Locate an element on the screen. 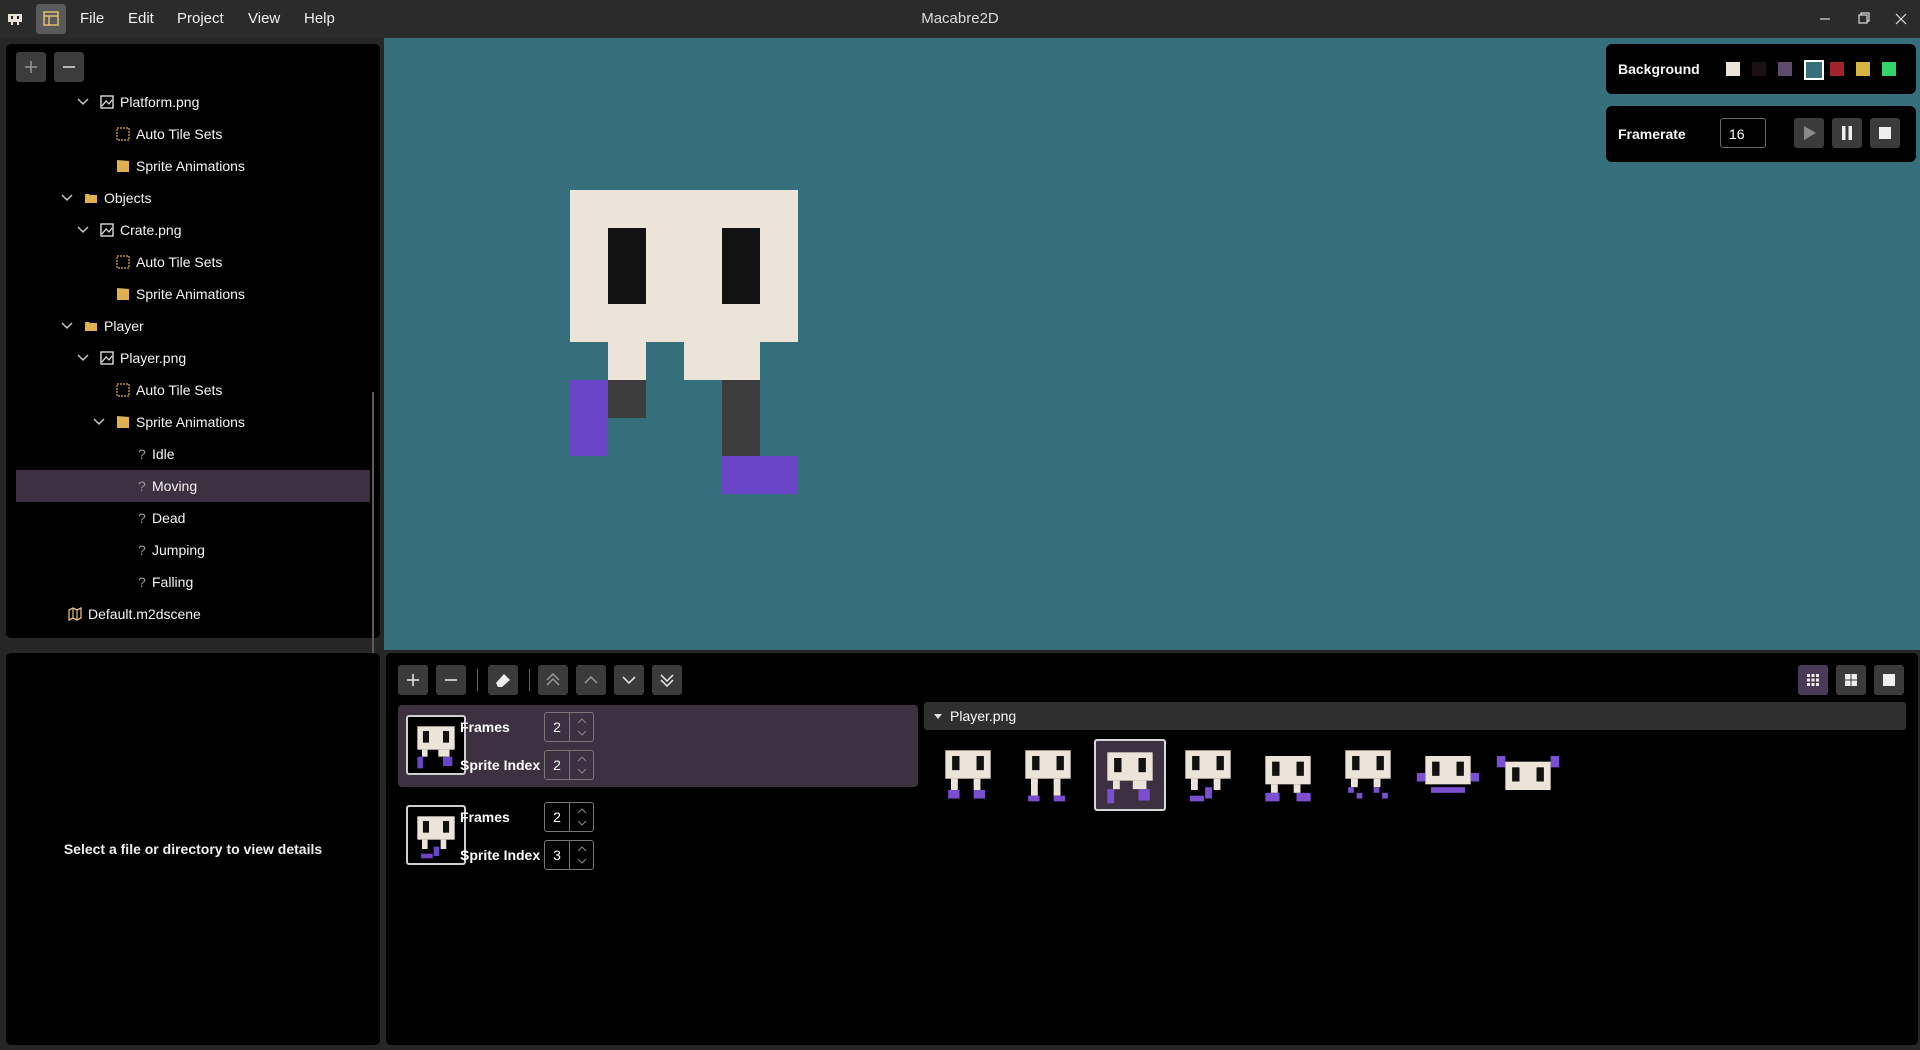 This screenshot has height=1050, width=1920. sprite-thumbnail-image is located at coordinates (436, 837).